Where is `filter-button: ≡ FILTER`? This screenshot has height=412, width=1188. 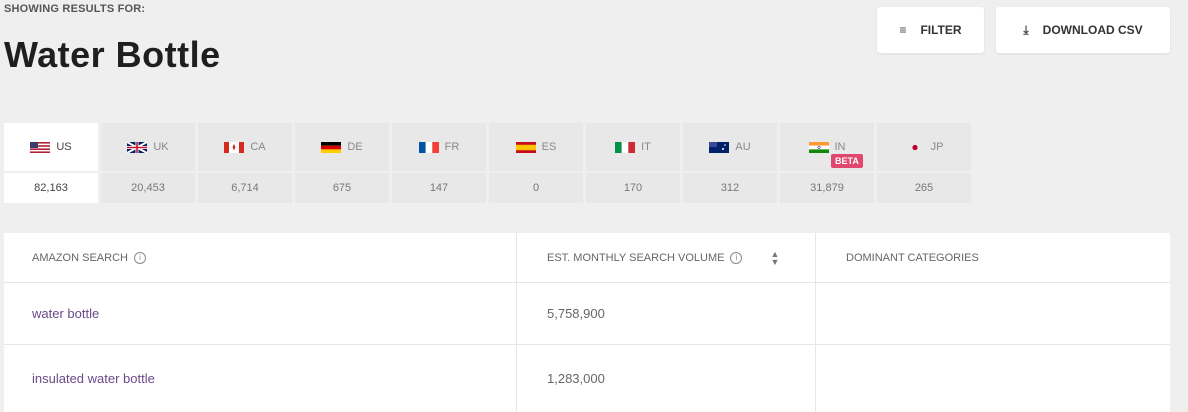 filter-button: ≡ FILTER is located at coordinates (930, 30).